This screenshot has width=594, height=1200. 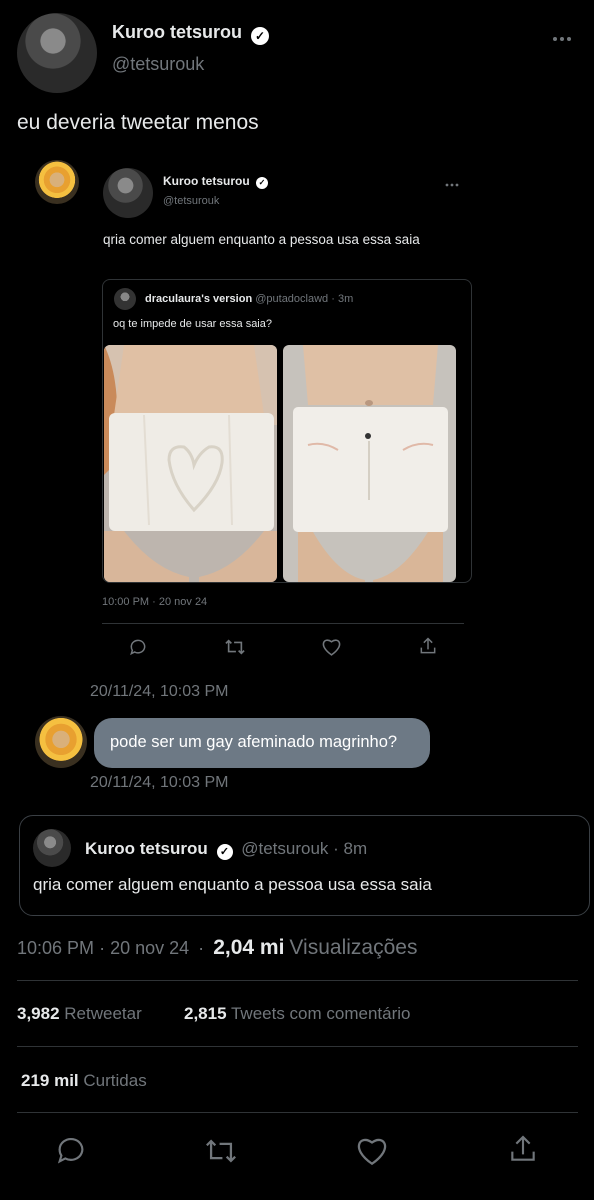 I want to click on retweets-stat: 3,982 Retweetar, so click(x=79, y=1014).